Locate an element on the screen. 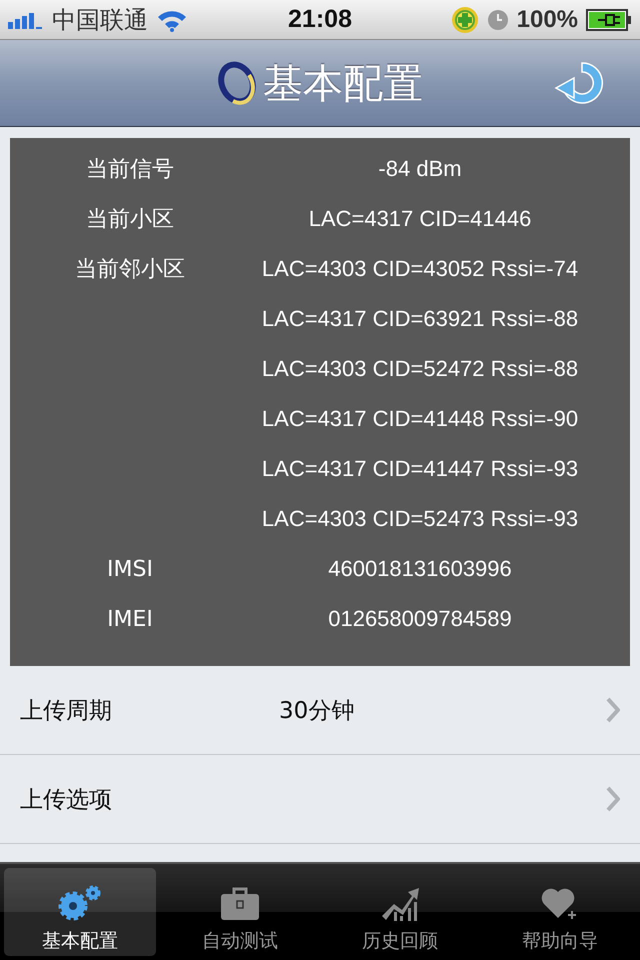 The height and width of the screenshot is (960, 640). carrier-name: 中国联通 is located at coordinates (100, 20).